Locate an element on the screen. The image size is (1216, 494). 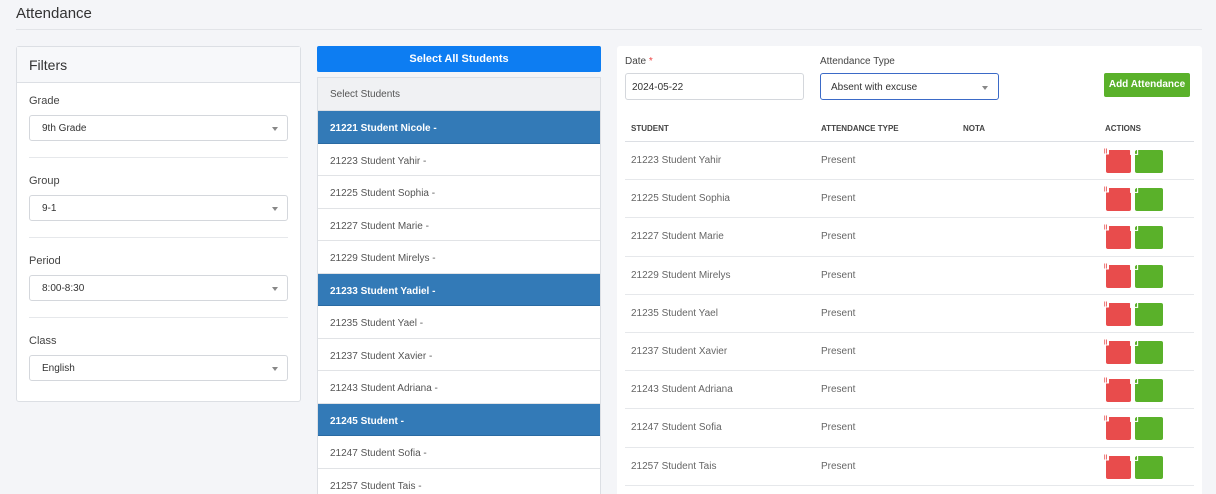
student-list-item: 21229 Student Mirelys - is located at coordinates (459, 257).